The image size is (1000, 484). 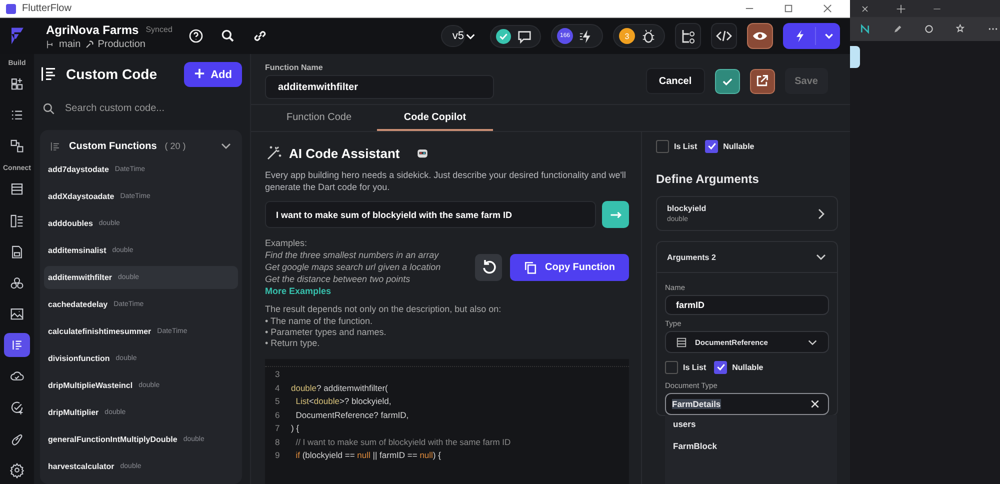 What do you see at coordinates (855, 57) in the screenshot?
I see `side-tab` at bounding box center [855, 57].